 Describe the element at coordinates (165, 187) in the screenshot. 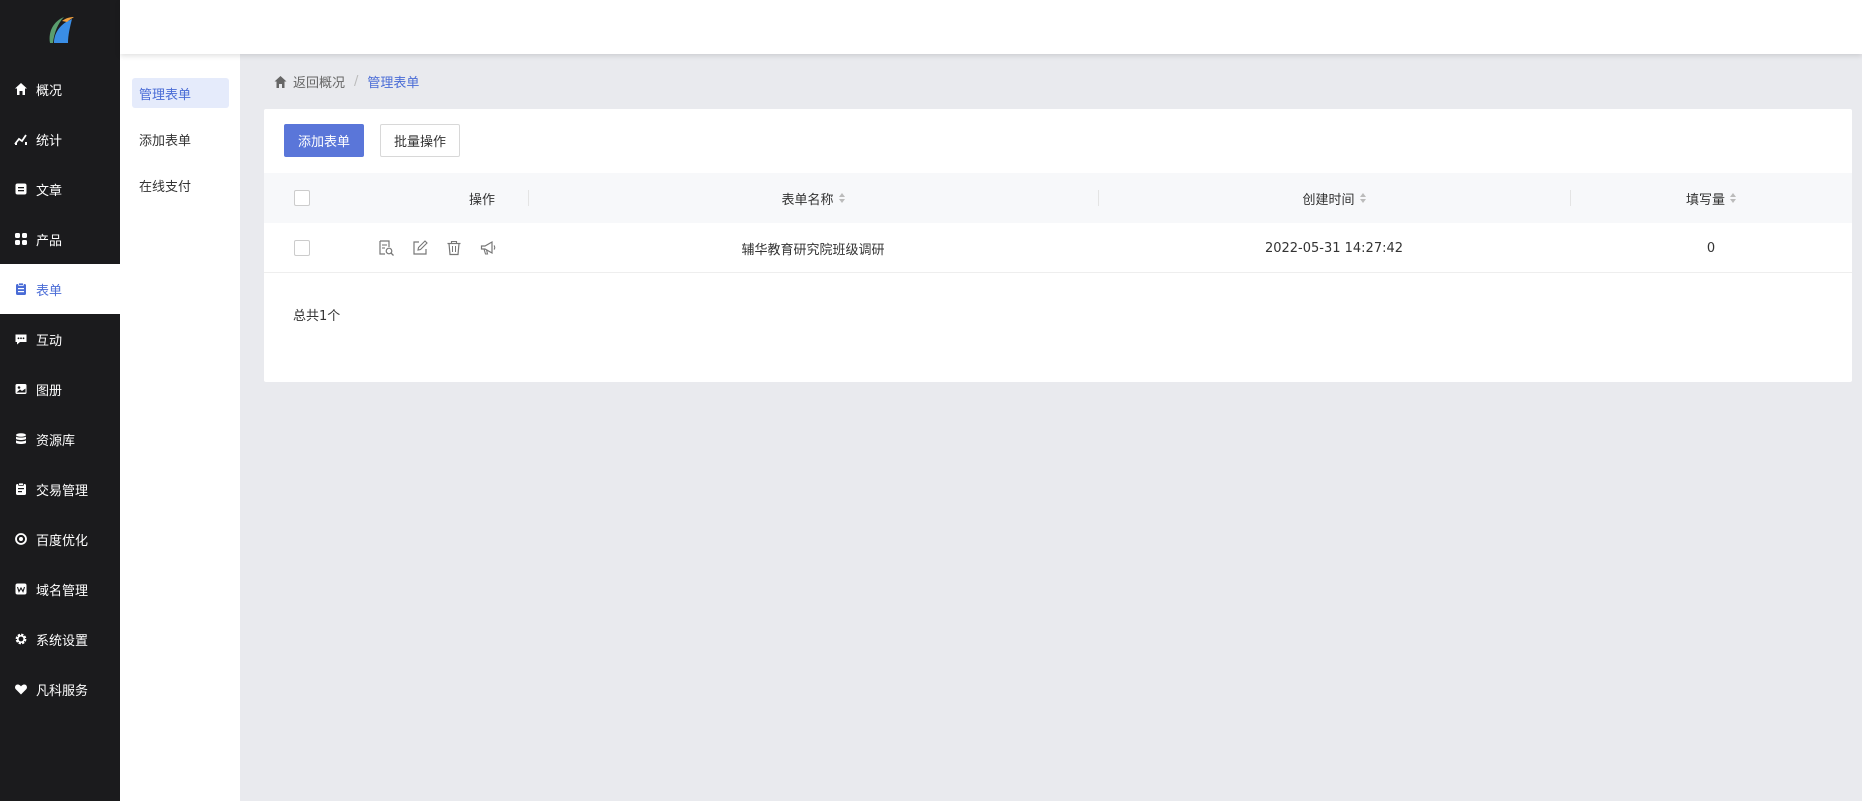

I see `submenu-item-label: 在线支付` at that location.